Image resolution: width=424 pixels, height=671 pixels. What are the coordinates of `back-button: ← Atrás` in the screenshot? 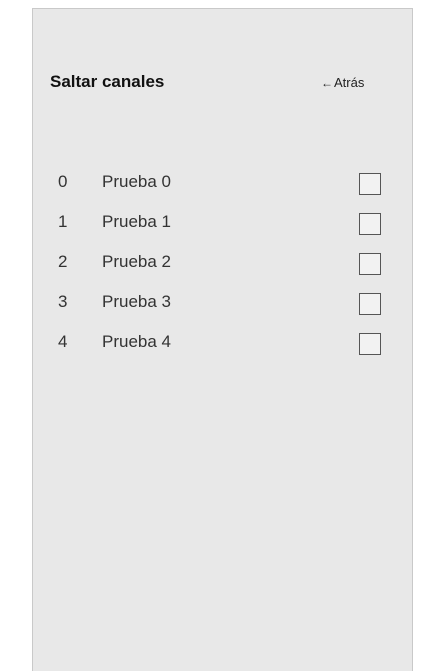 It's located at (342, 82).